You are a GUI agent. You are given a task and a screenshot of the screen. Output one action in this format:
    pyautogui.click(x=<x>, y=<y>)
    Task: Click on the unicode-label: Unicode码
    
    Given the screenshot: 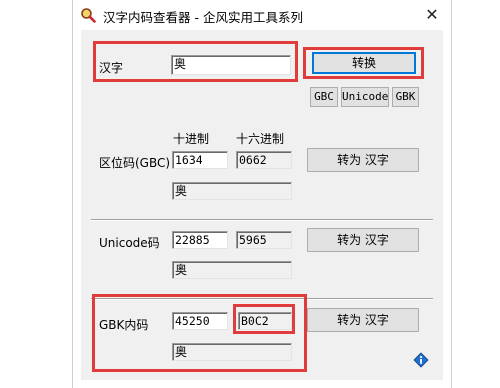 What is the action you would take?
    pyautogui.click(x=129, y=243)
    